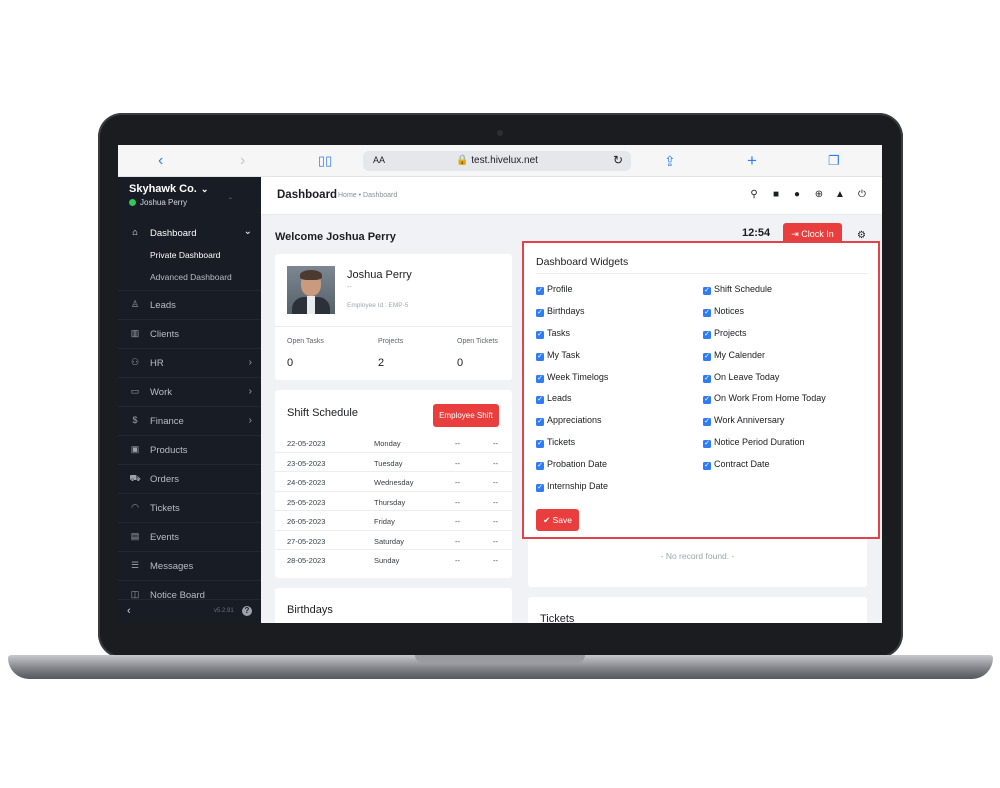  I want to click on widget-checkbox-tickets: ✓ Tickets, so click(555, 442).